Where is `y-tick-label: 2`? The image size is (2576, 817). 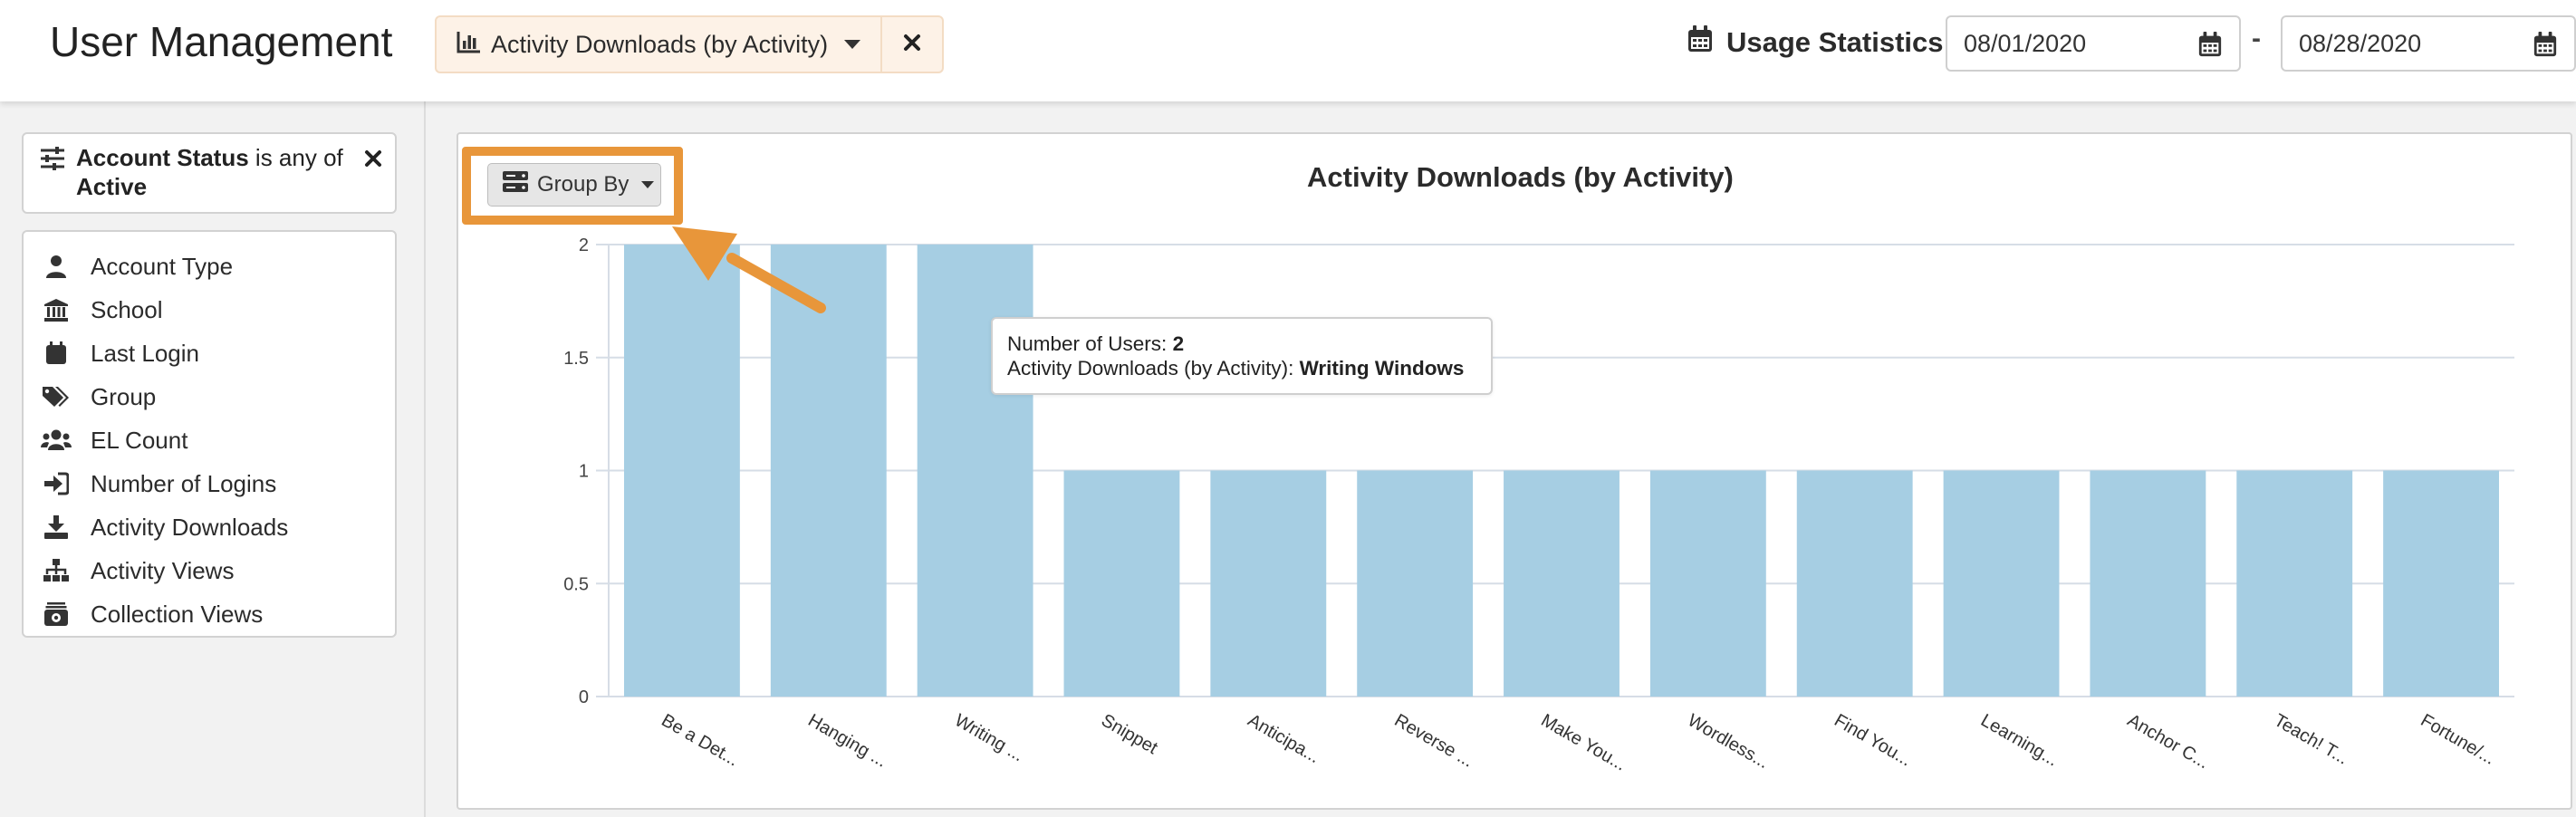
y-tick-label: 2 is located at coordinates (584, 245).